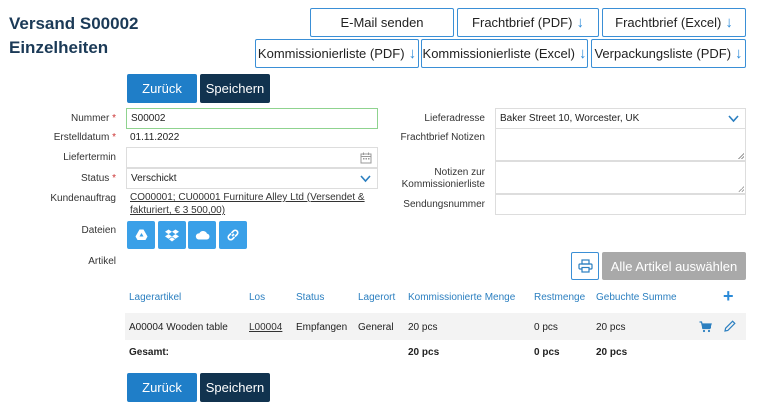 The height and width of the screenshot is (413, 764). What do you see at coordinates (620, 204) in the screenshot?
I see `sendungsnummer-input` at bounding box center [620, 204].